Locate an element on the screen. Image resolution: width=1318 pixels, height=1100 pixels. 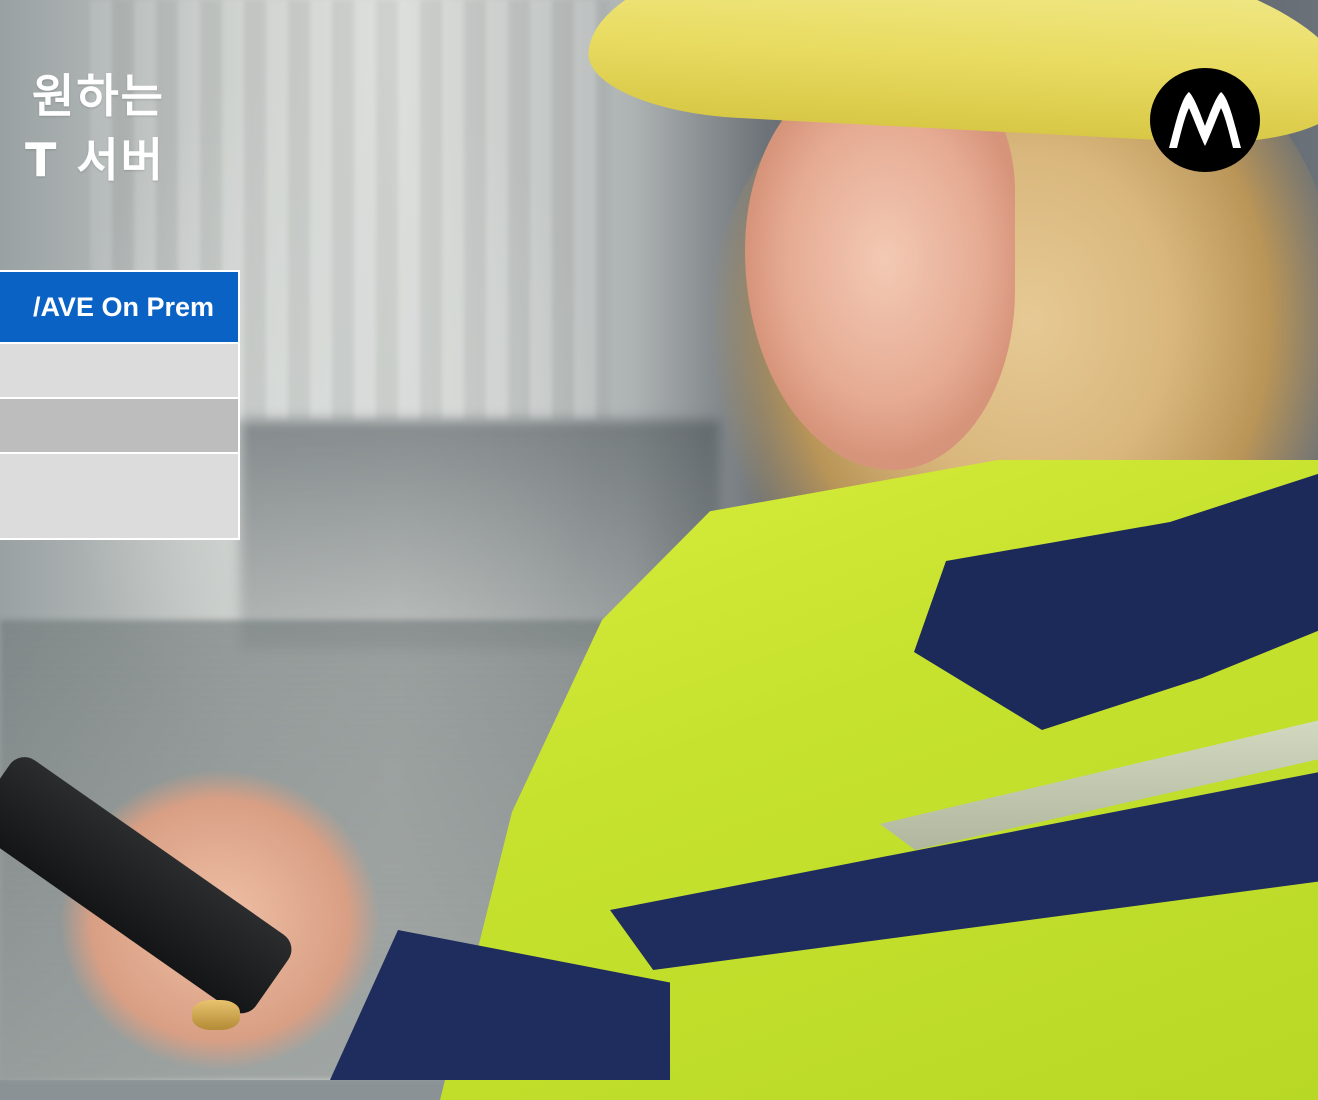
title-line-2: T 서버 is located at coordinates (94, 160).